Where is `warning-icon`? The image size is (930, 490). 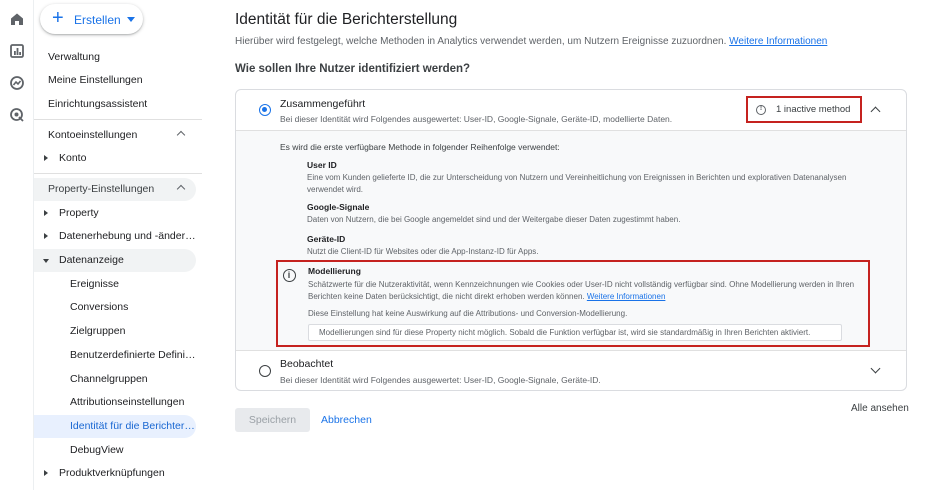
warning-icon is located at coordinates (761, 109).